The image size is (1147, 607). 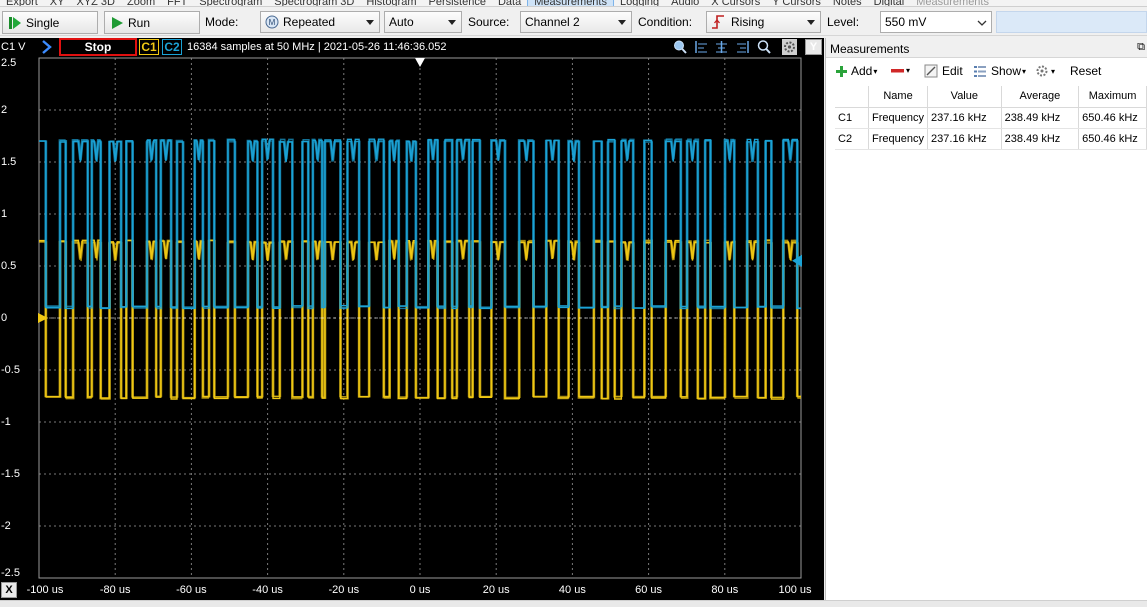 I want to click on run-button: Run, so click(x=152, y=22).